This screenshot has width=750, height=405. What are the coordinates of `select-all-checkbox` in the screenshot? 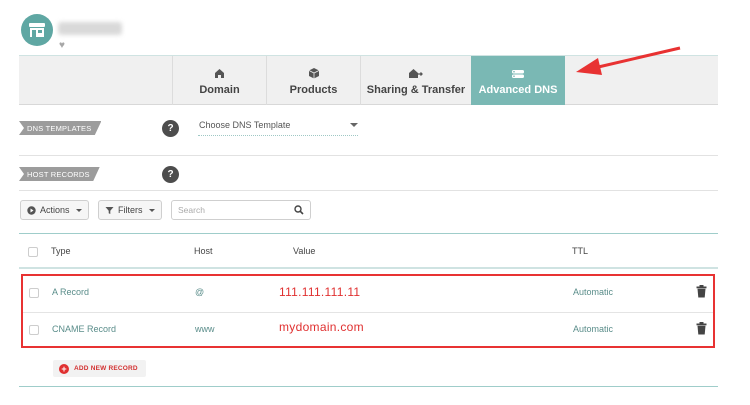 It's located at (33, 252).